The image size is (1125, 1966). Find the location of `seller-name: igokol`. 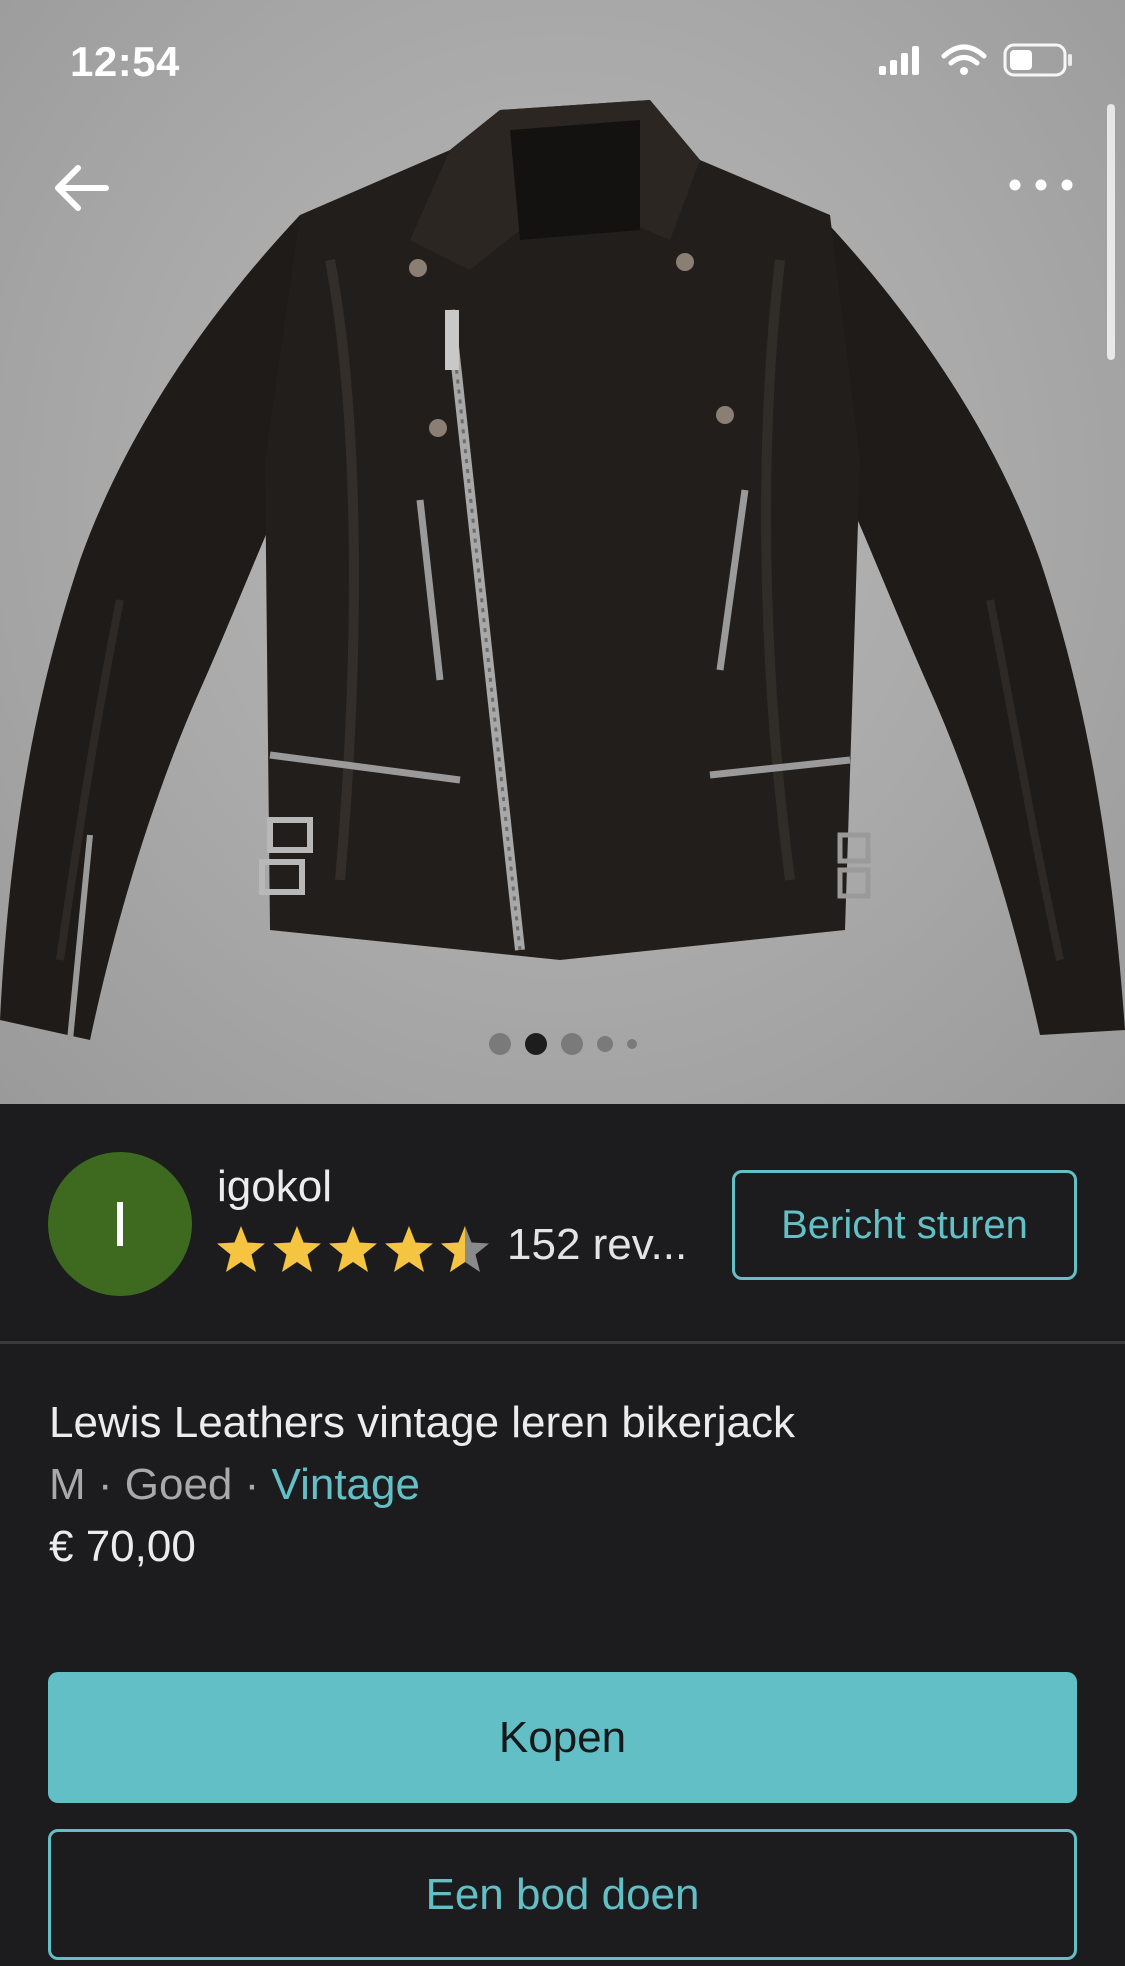

seller-name: igokol is located at coordinates (274, 1187).